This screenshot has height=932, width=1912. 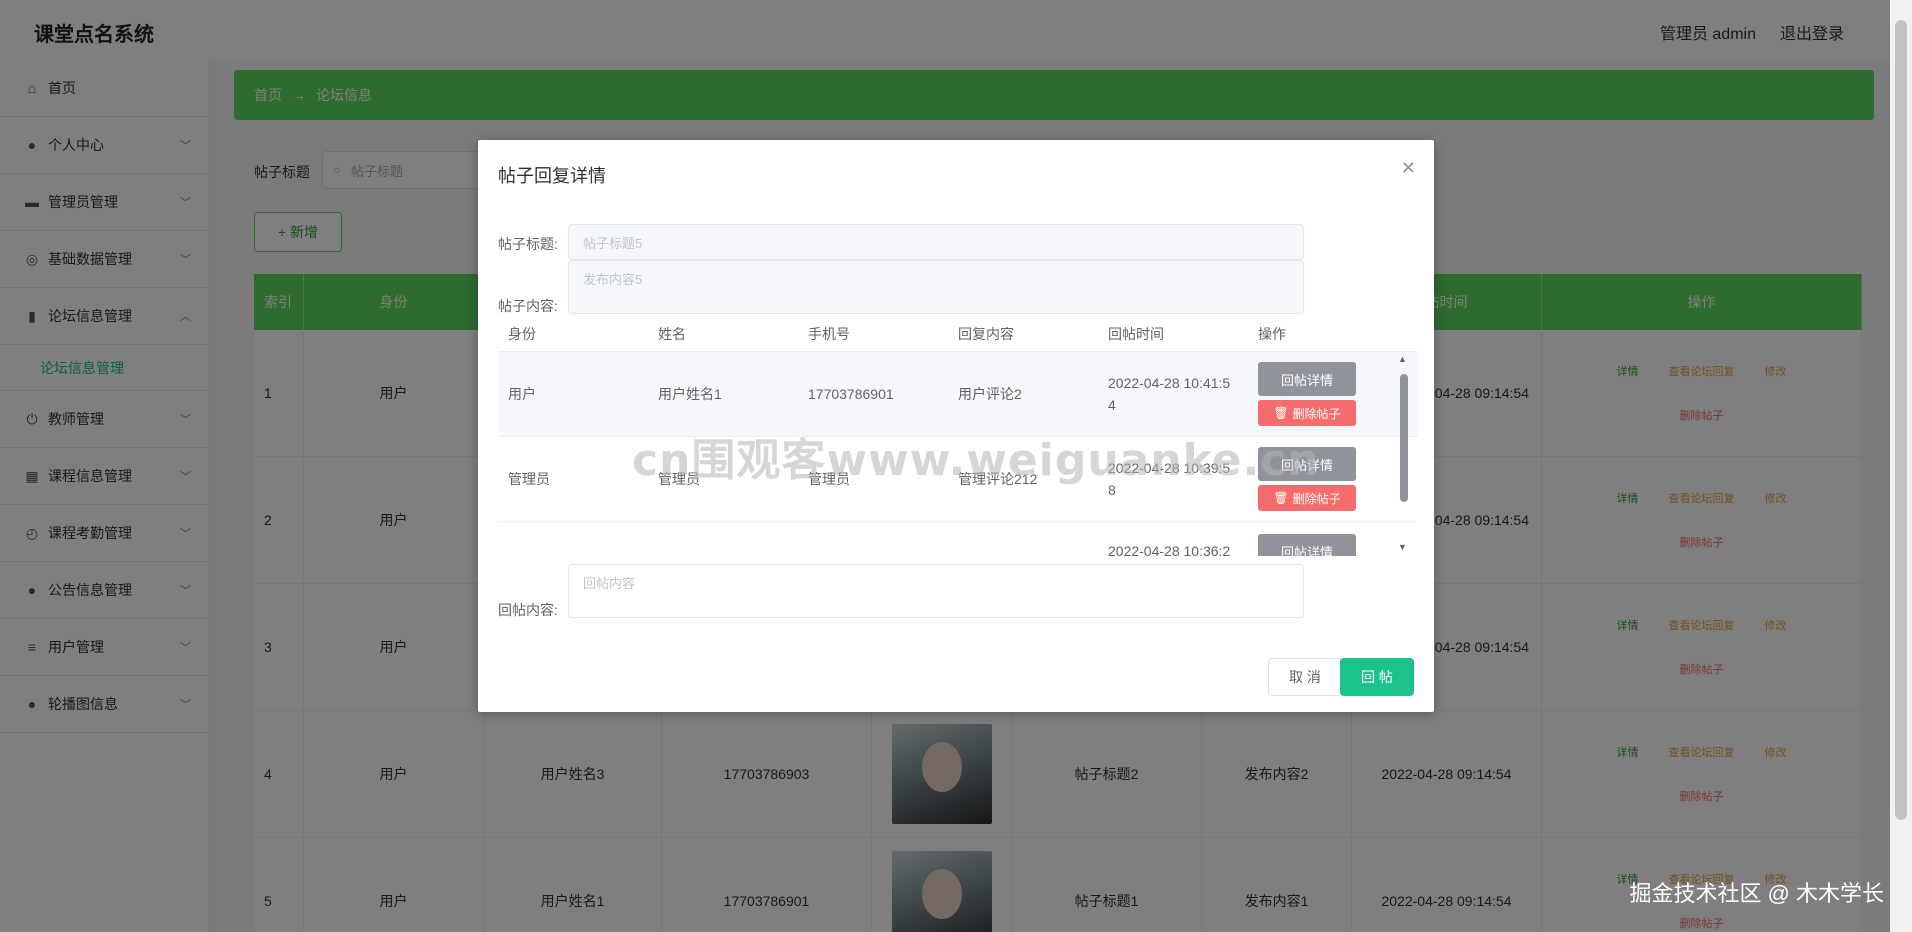 What do you see at coordinates (672, 333) in the screenshot?
I see `col-name: 姓名` at bounding box center [672, 333].